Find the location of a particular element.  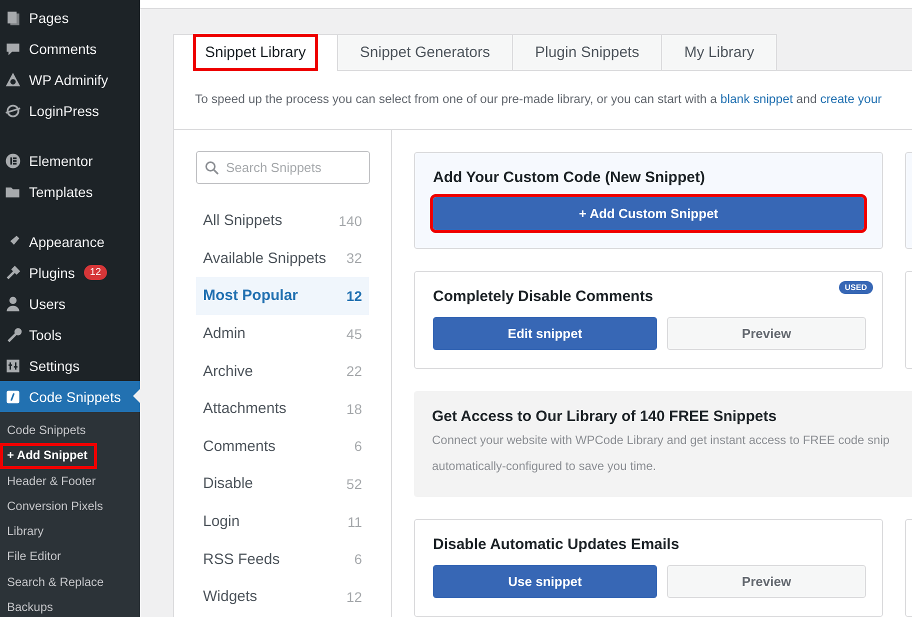

category-label: Archive is located at coordinates (228, 371).